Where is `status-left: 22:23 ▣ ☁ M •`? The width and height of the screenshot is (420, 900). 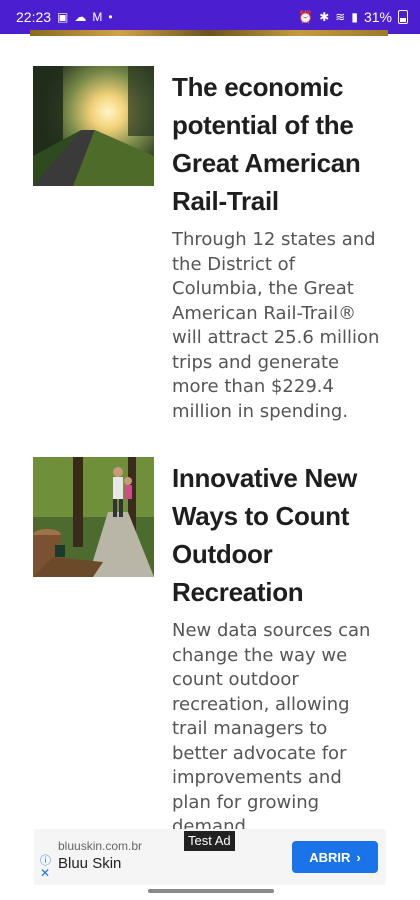 status-left: 22:23 ▣ ☁ M • is located at coordinates (64, 17).